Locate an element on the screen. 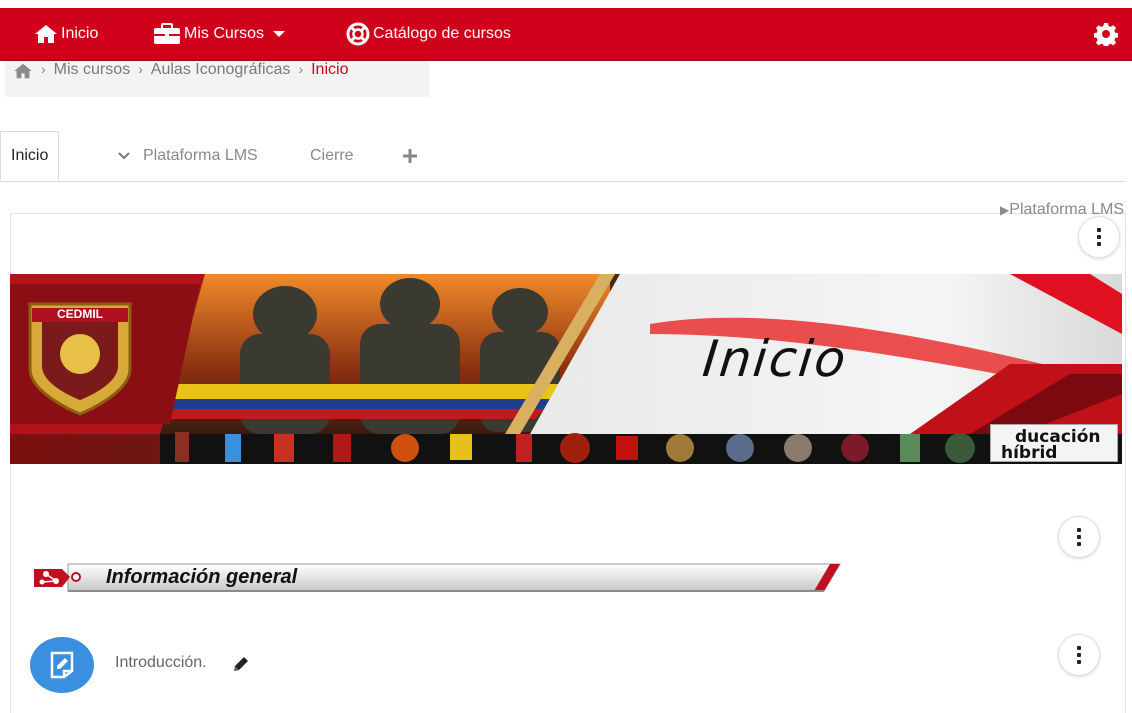 Image resolution: width=1132 pixels, height=713 pixels. tab-inicio: Inicio is located at coordinates (30, 156).